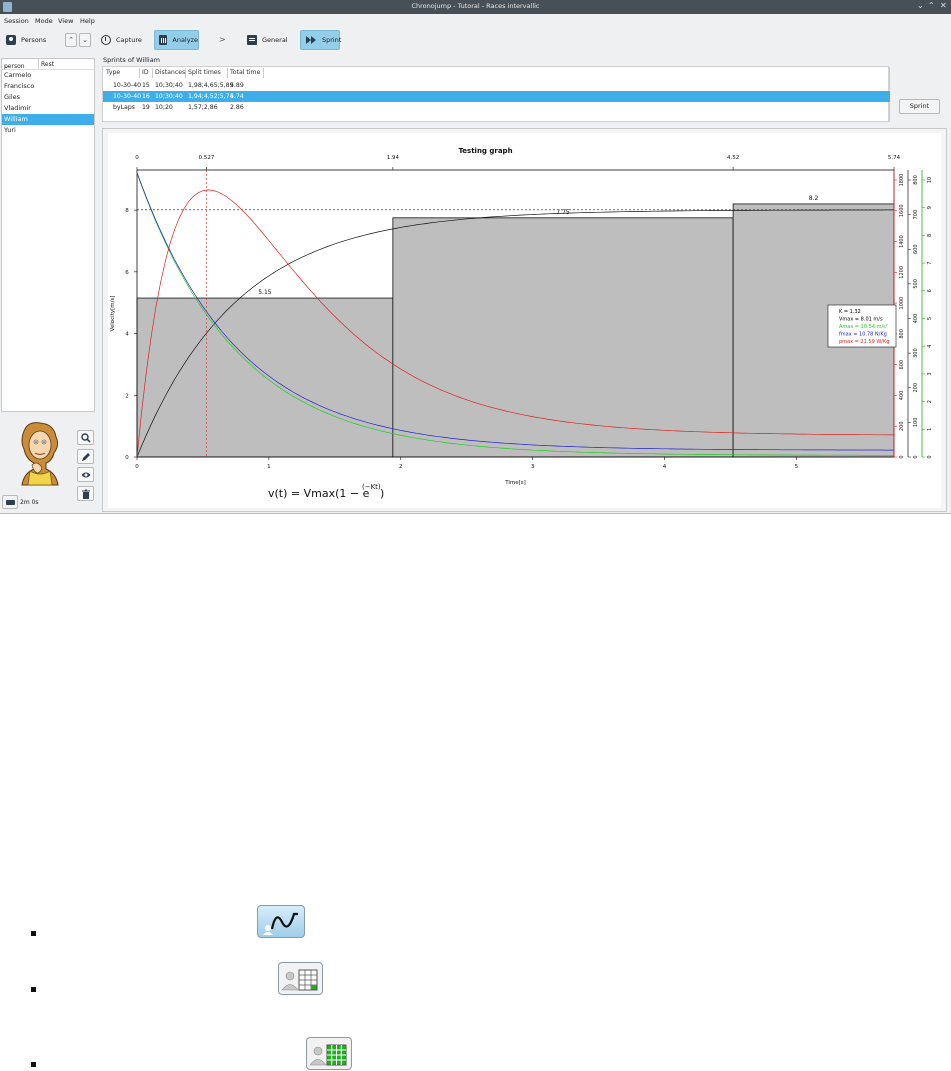 Image resolution: width=951 pixels, height=1071 pixels. Describe the element at coordinates (930, 346) in the screenshot. I see `right-axis-tick-label: 4` at that location.